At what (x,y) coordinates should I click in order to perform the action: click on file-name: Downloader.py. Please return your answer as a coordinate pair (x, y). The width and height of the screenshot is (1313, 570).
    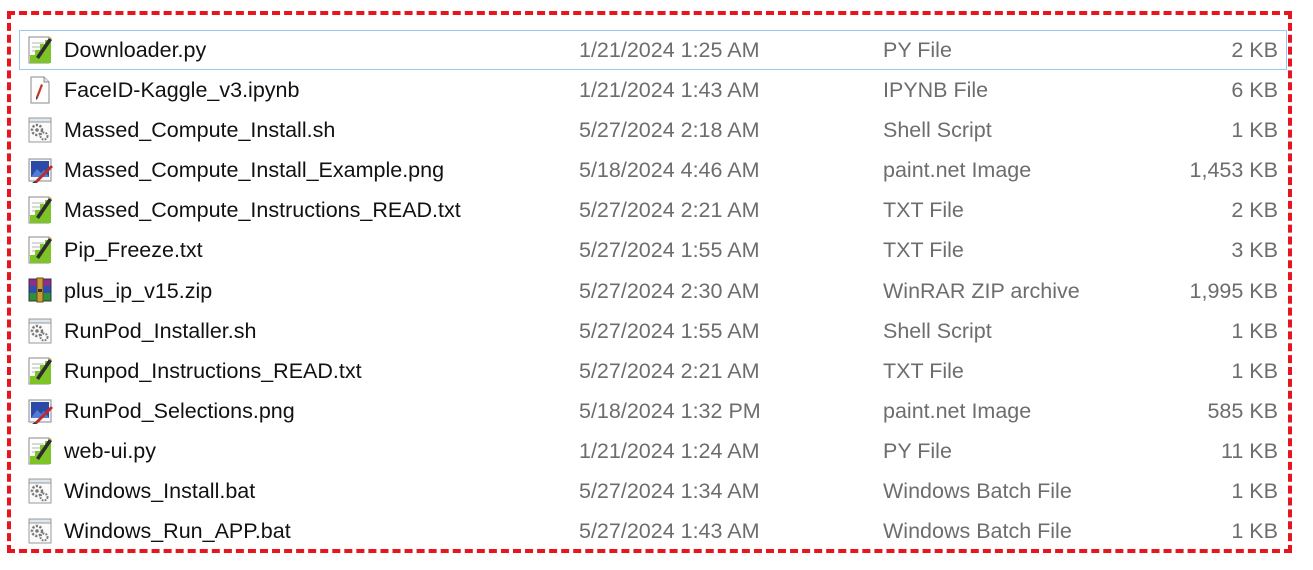
    Looking at the image, I should click on (135, 50).